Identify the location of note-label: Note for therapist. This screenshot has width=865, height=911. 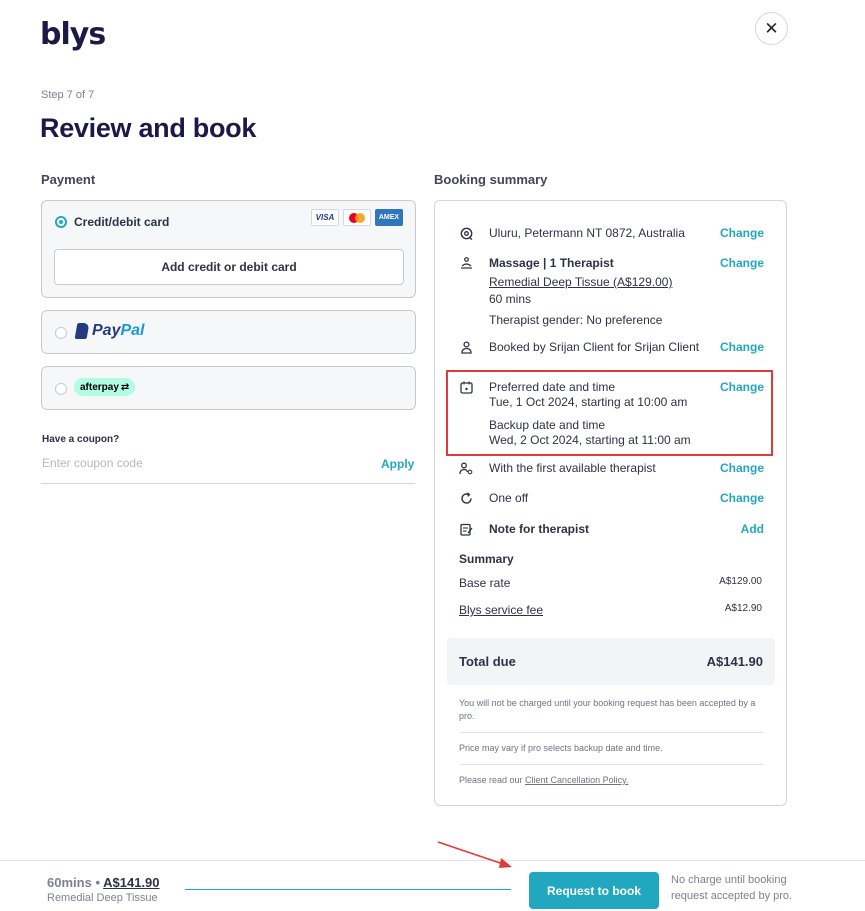
(539, 529).